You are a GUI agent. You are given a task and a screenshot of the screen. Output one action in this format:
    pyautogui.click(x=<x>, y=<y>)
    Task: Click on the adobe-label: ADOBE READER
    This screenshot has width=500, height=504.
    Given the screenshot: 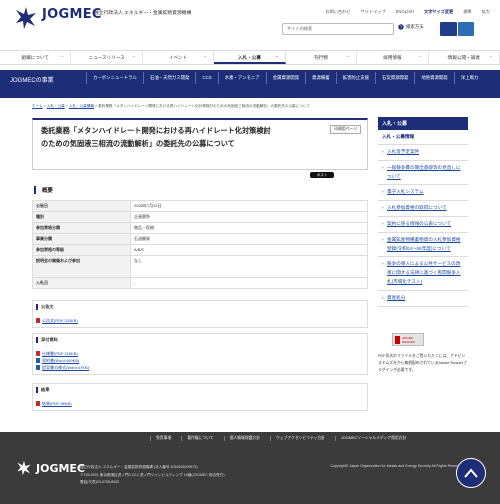 What is the action you would take?
    pyautogui.click(x=408, y=339)
    